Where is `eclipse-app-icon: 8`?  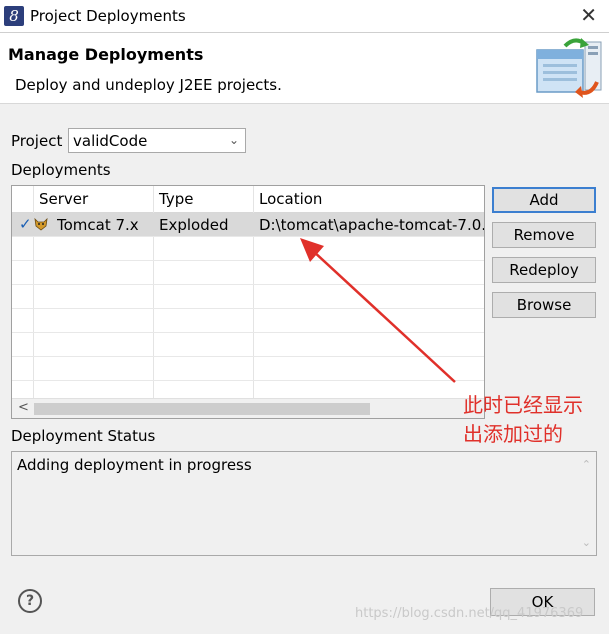
eclipse-app-icon: 8 is located at coordinates (14, 16).